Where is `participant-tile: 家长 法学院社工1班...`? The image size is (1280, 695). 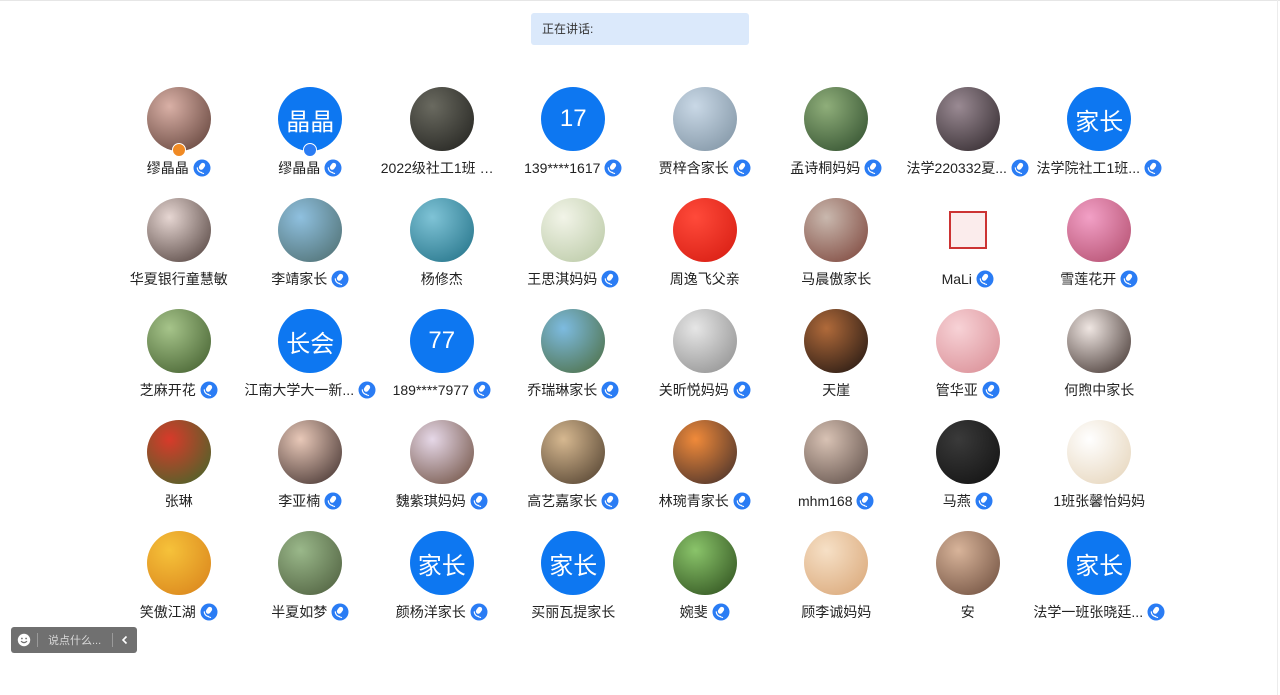
participant-tile: 家长 法学院社工1班... is located at coordinates (1100, 142).